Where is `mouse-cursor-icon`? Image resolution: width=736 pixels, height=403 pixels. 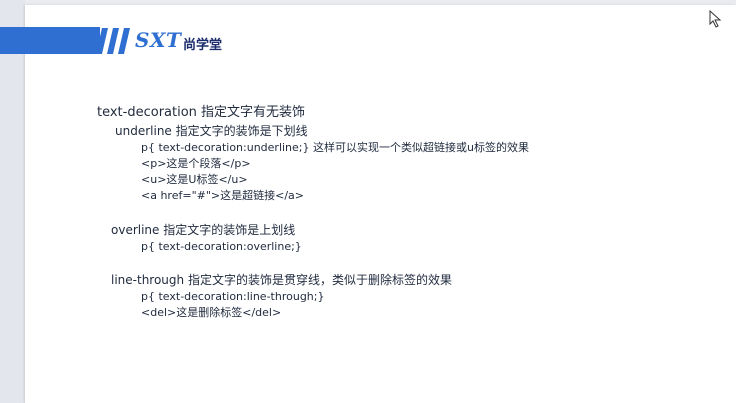
mouse-cursor-icon is located at coordinates (715, 19).